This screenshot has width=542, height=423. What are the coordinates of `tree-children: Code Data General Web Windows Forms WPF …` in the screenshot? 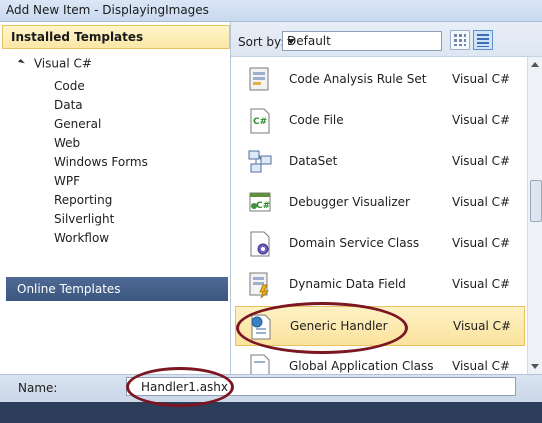 It's located at (101, 162).